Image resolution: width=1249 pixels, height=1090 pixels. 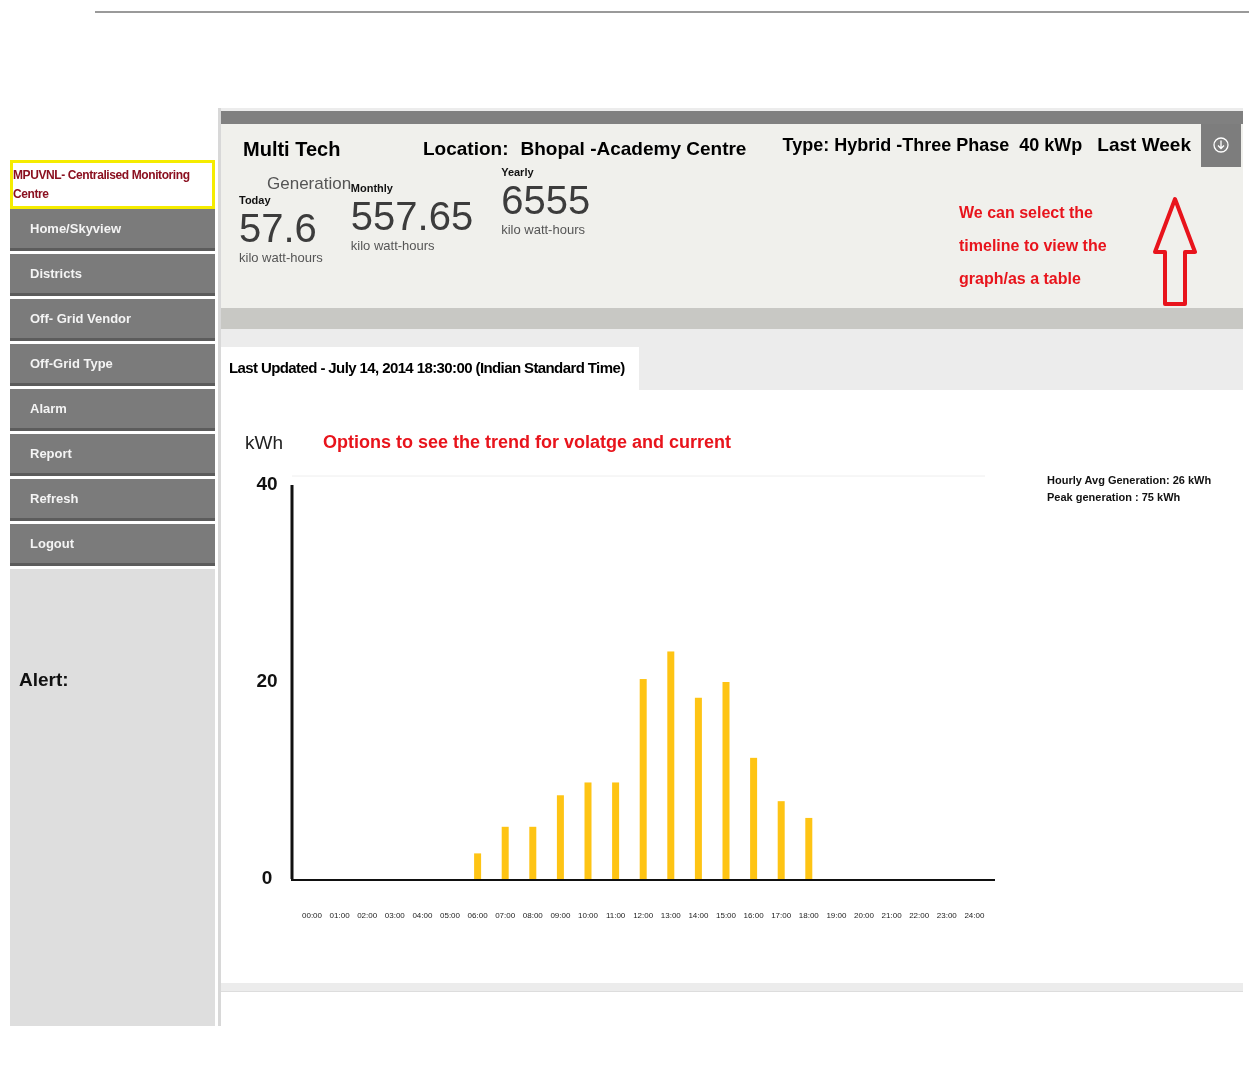 I want to click on generation-title: Generation, so click(x=309, y=184).